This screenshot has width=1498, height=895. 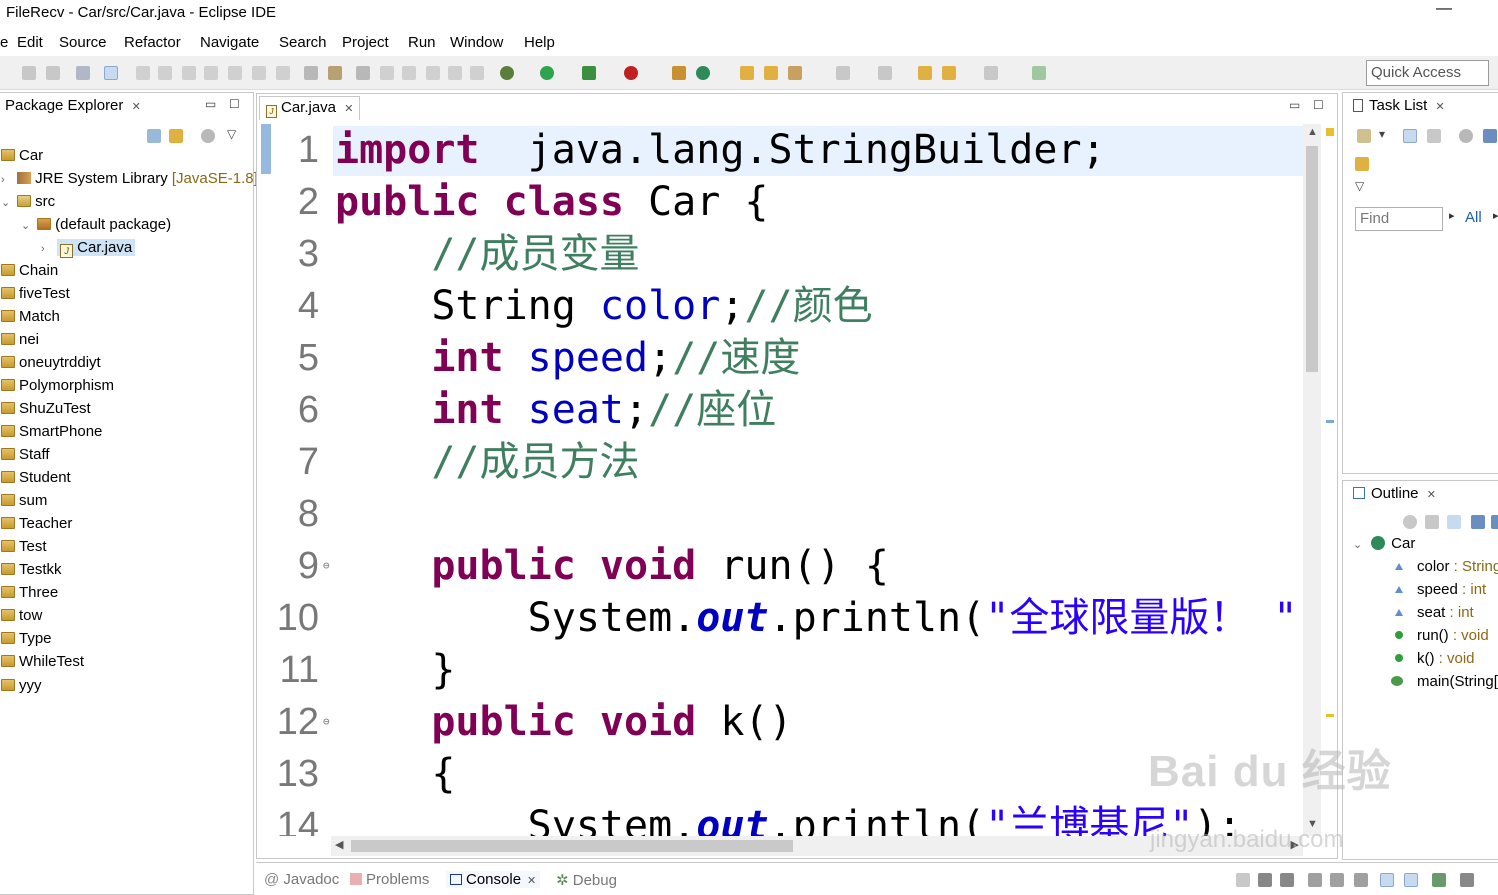 I want to click on use-step-filters-icon, so click(x=335, y=73).